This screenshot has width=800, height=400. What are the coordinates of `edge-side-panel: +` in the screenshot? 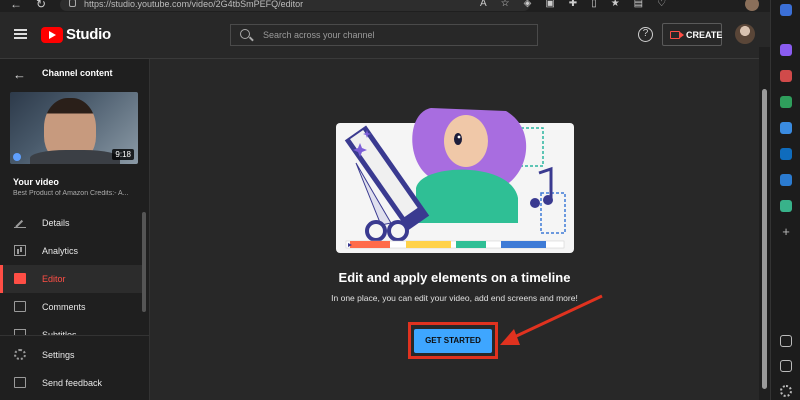 It's located at (785, 200).